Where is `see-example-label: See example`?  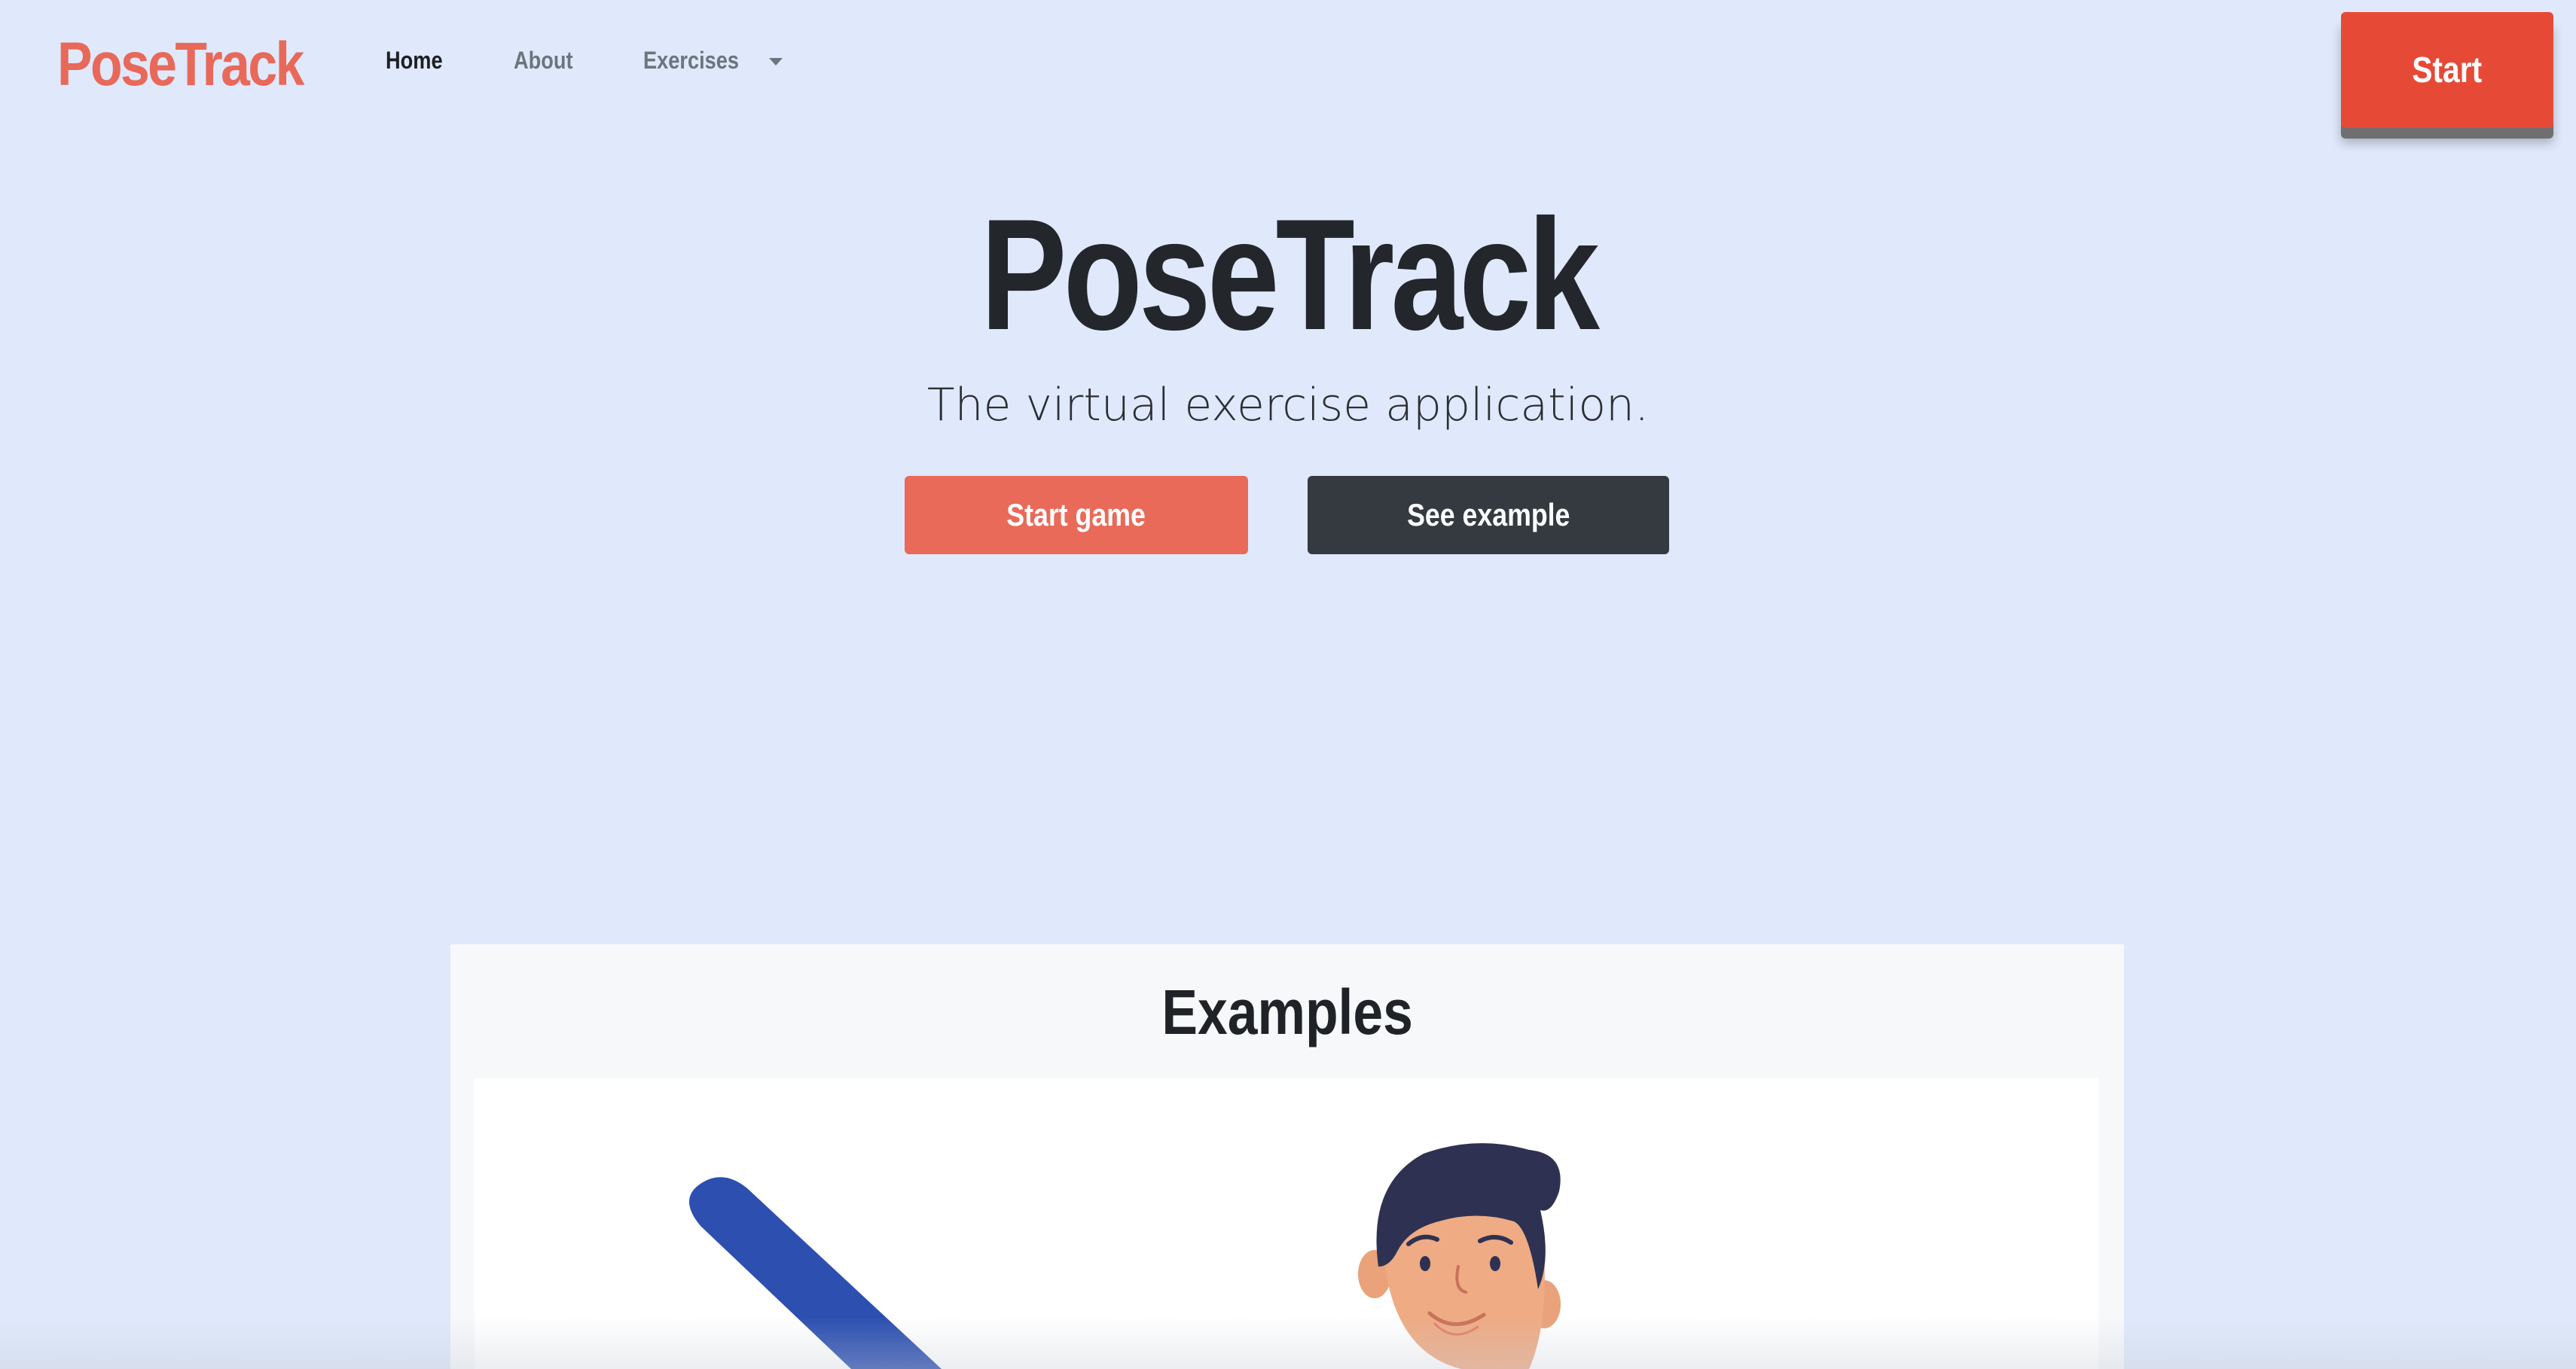
see-example-label: See example is located at coordinates (1488, 514).